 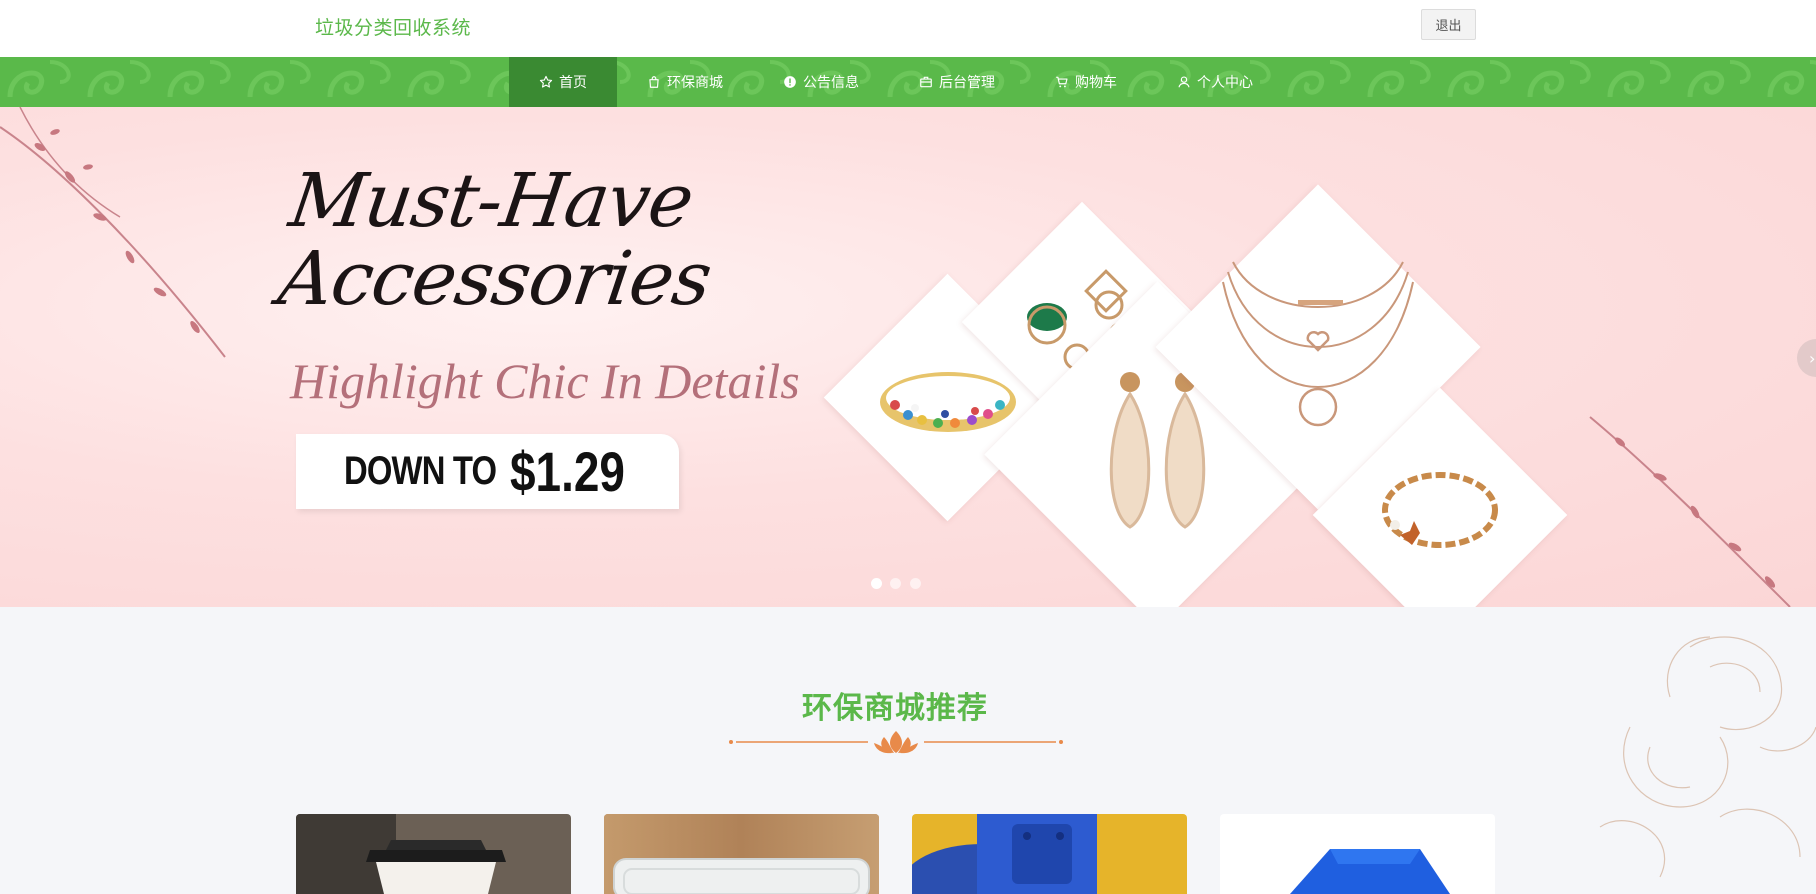 I want to click on shopping-bag-icon, so click(x=654, y=82).